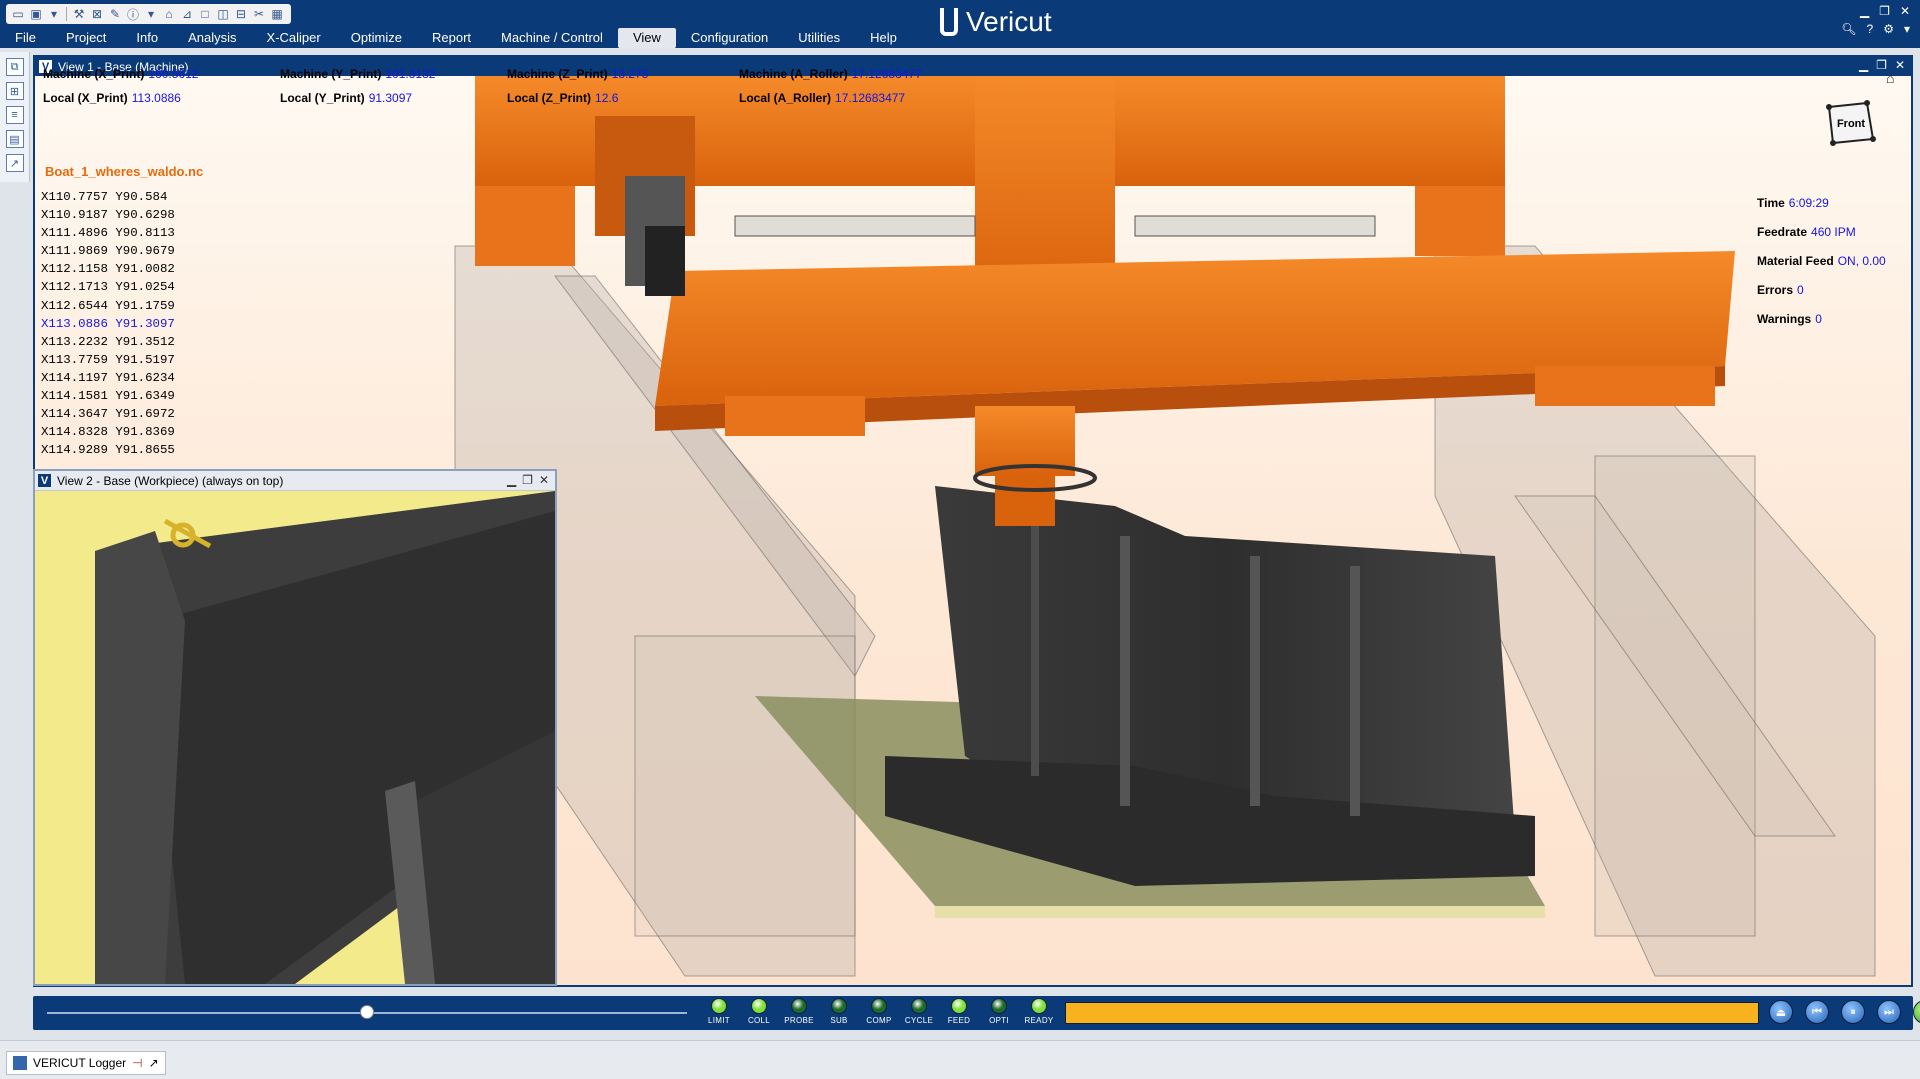 The image size is (1920, 1079). I want to click on nc-line-current: X113.0886 Y91.3097, so click(108, 323).